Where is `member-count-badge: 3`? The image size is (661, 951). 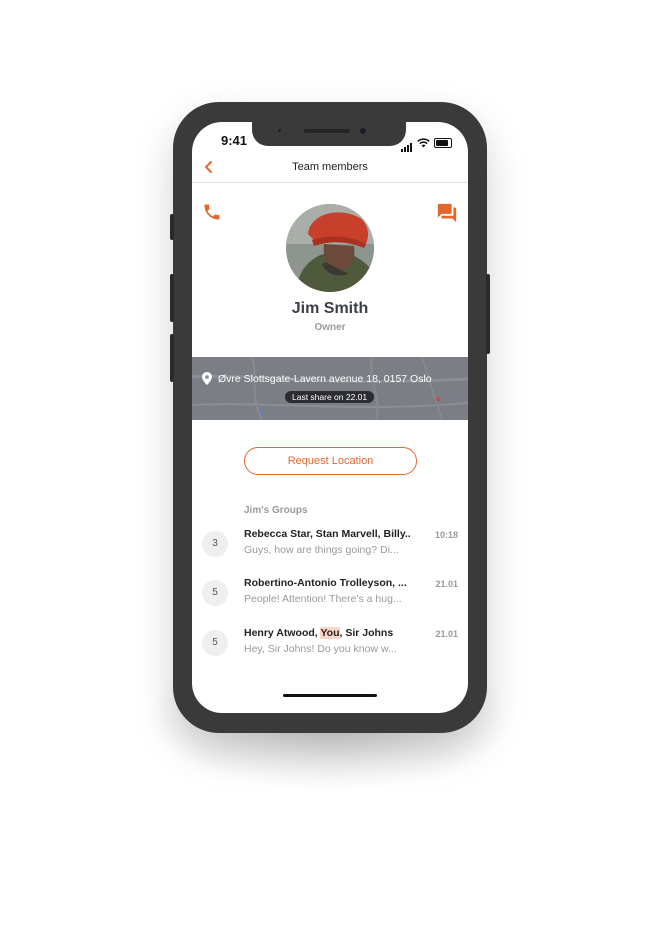 member-count-badge: 3 is located at coordinates (215, 544).